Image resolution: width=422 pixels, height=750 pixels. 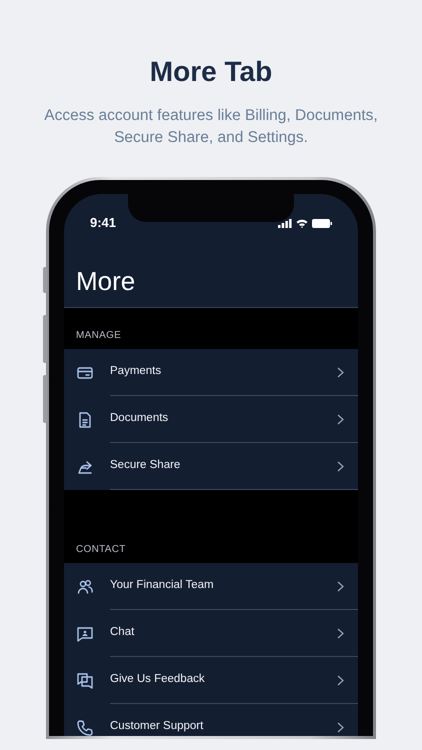 I want to click on wifi-icon, so click(x=302, y=223).